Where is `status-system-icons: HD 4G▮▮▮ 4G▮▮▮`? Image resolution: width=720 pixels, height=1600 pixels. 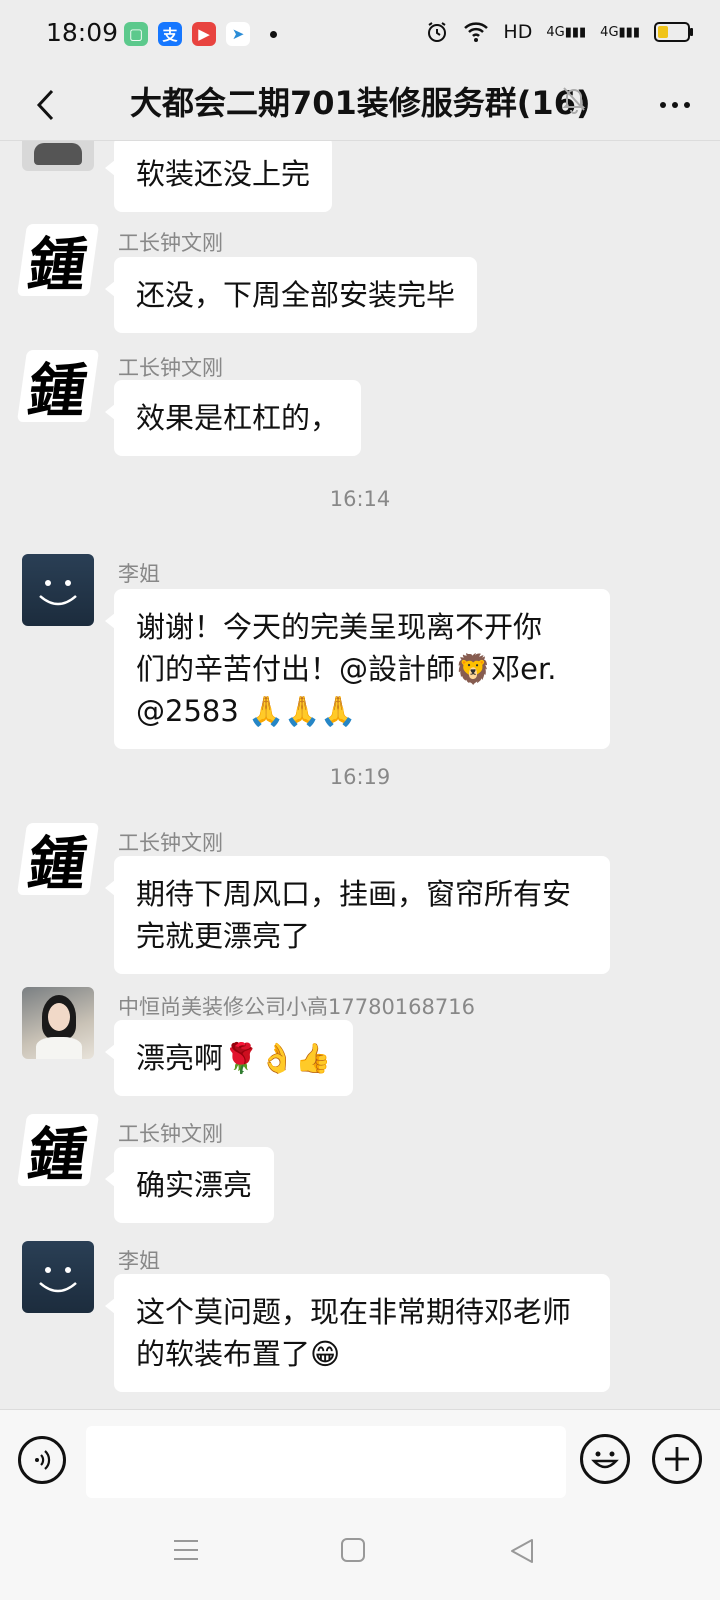
status-system-icons: HD 4G▮▮▮ 4G▮▮▮ is located at coordinates (559, 32).